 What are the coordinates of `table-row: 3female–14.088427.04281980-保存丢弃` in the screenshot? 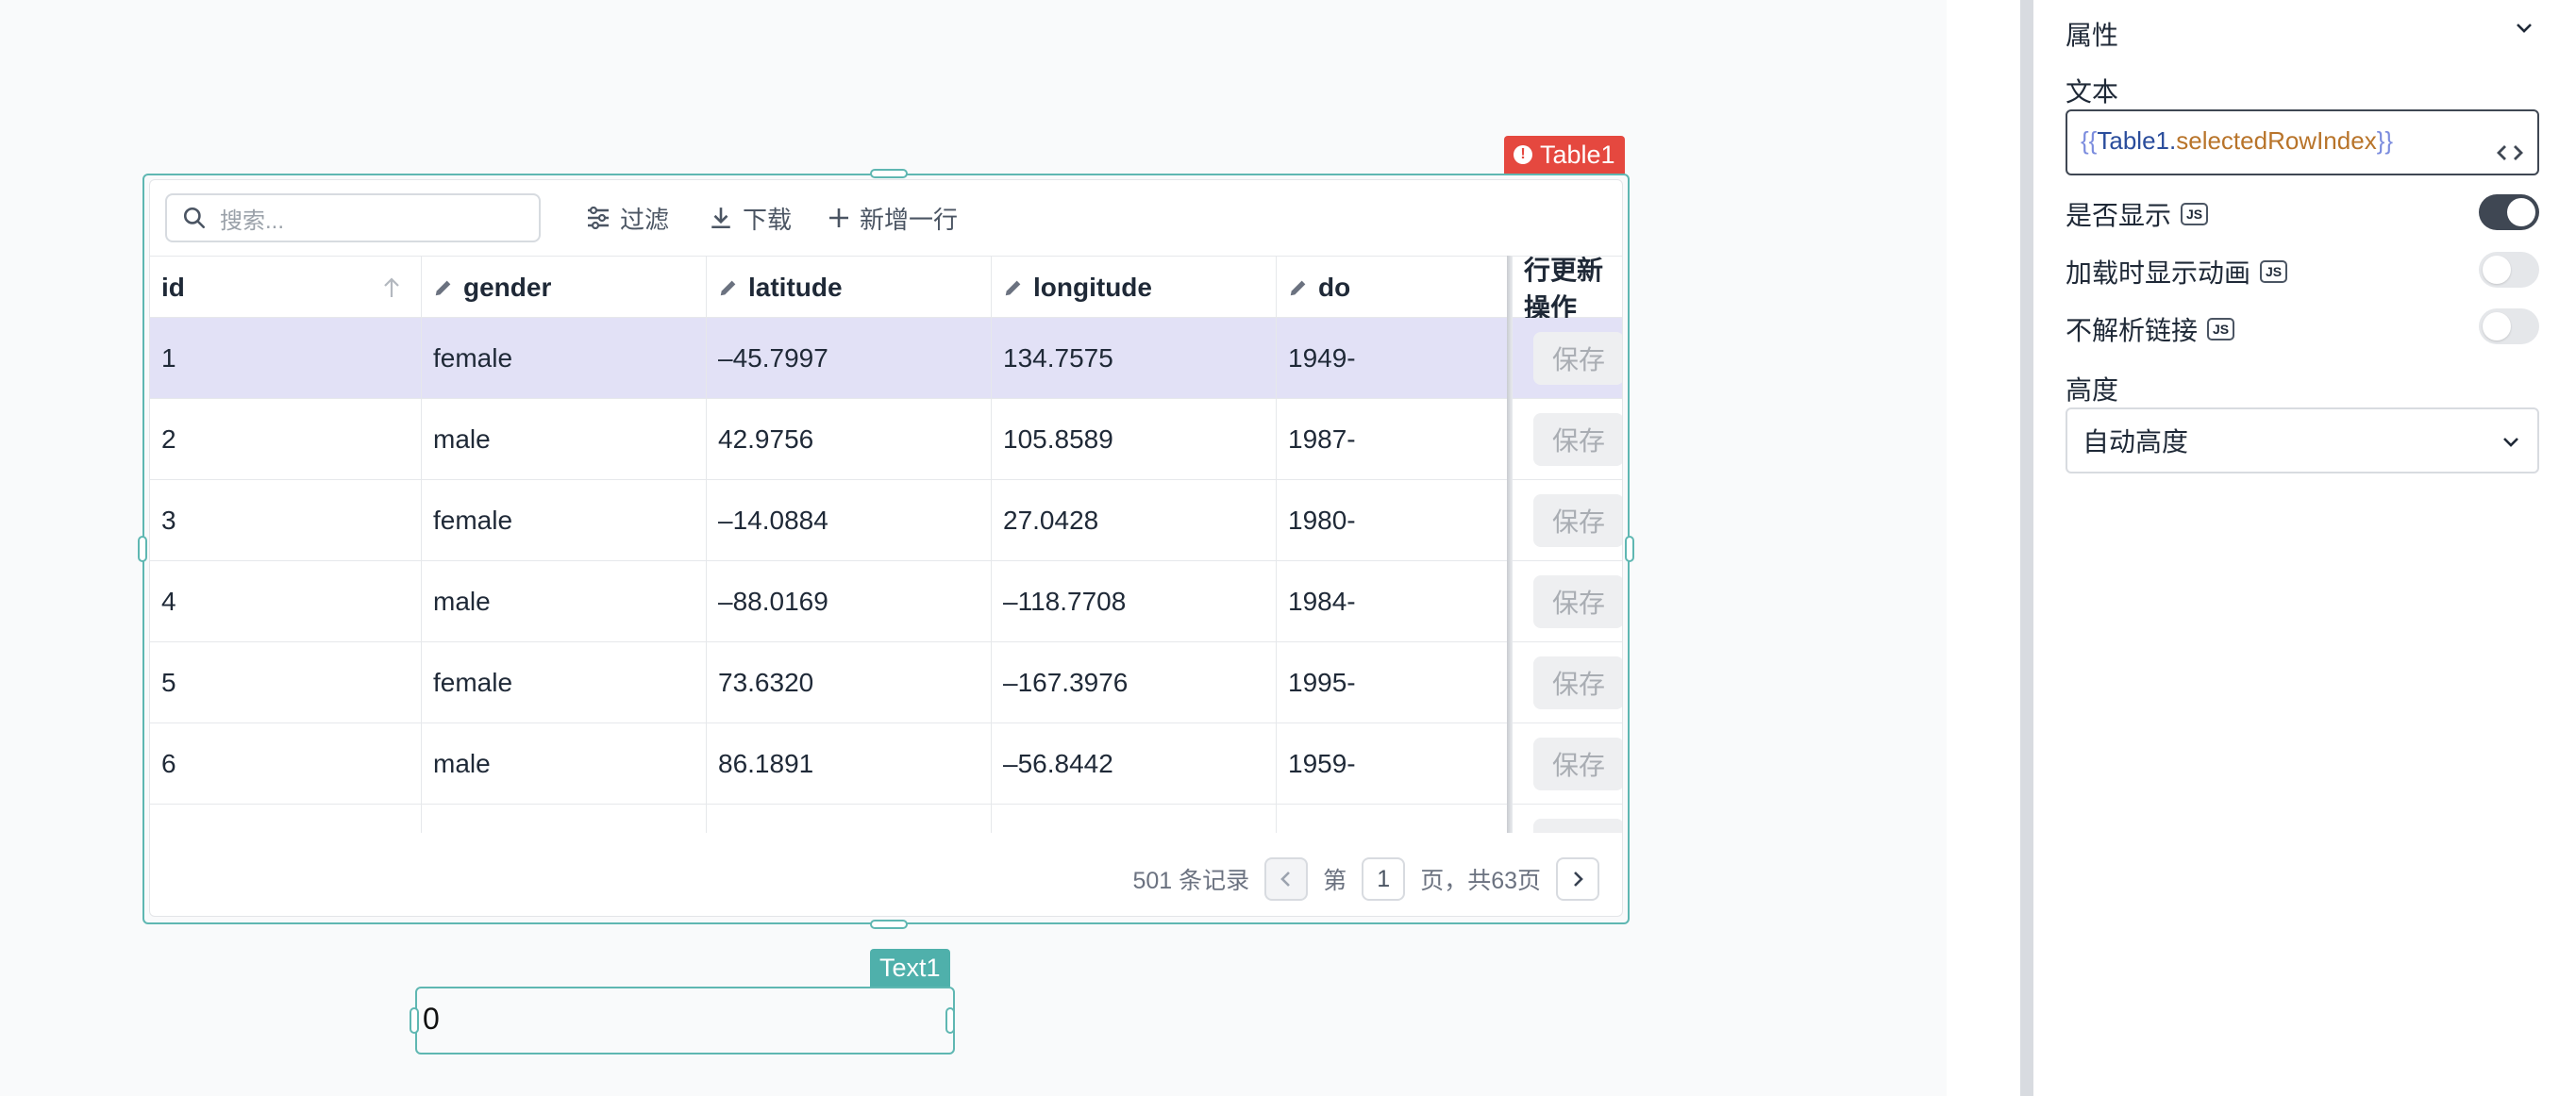 It's located at (886, 520).